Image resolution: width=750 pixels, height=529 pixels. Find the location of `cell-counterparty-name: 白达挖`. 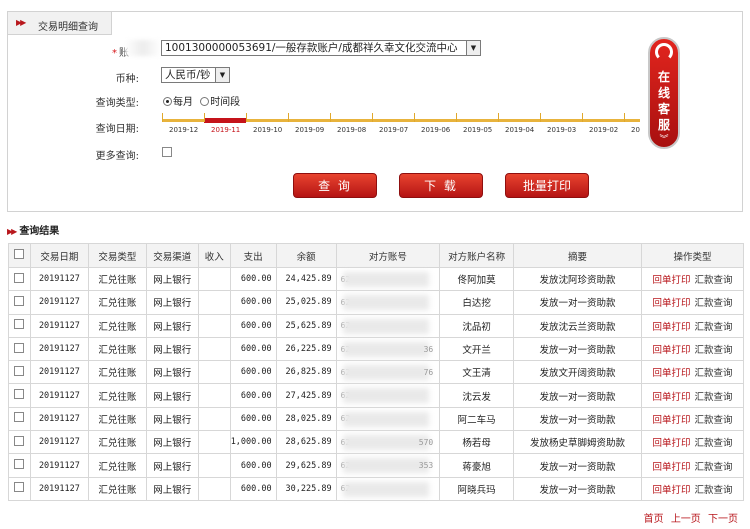

cell-counterparty-name: 白达挖 is located at coordinates (477, 302).